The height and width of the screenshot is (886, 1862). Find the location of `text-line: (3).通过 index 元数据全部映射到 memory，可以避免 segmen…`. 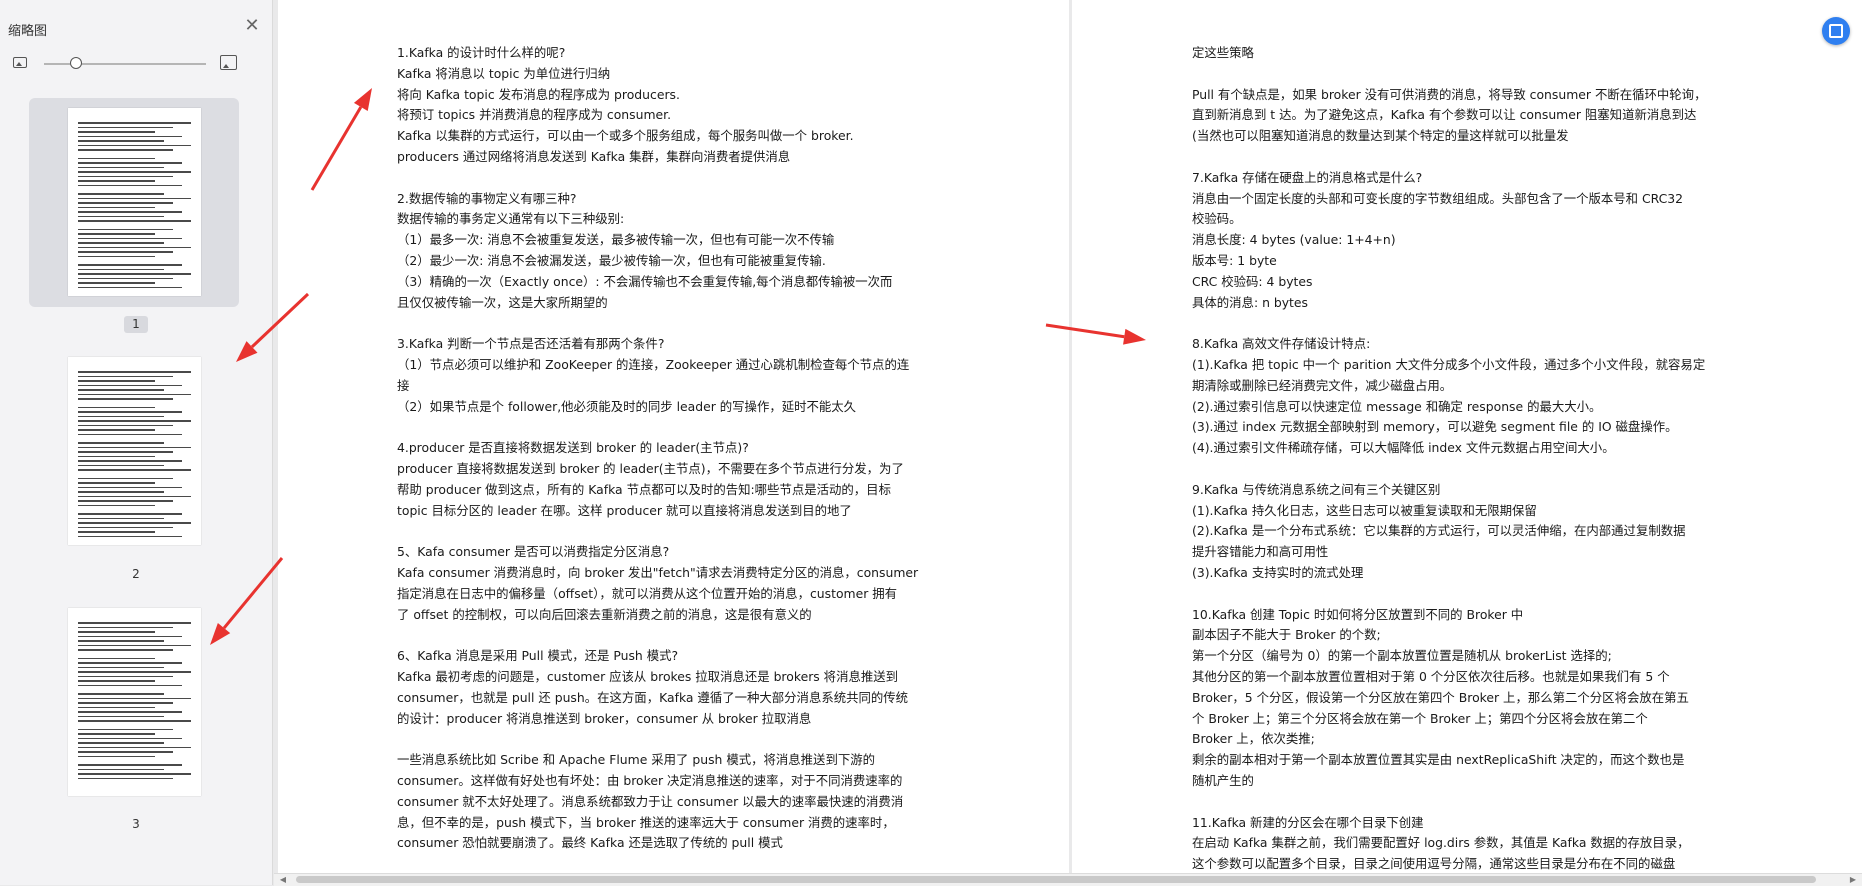

text-line: (3).通过 index 元数据全部映射到 memory，可以避免 segmen… is located at coordinates (1435, 427).